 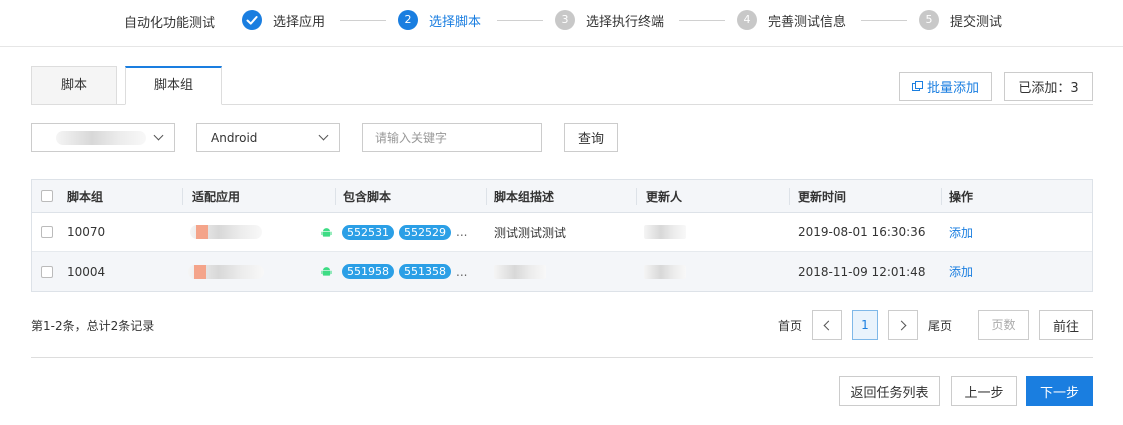 I want to click on back-to-task-list-button: 返回任务列表, so click(x=889, y=391).